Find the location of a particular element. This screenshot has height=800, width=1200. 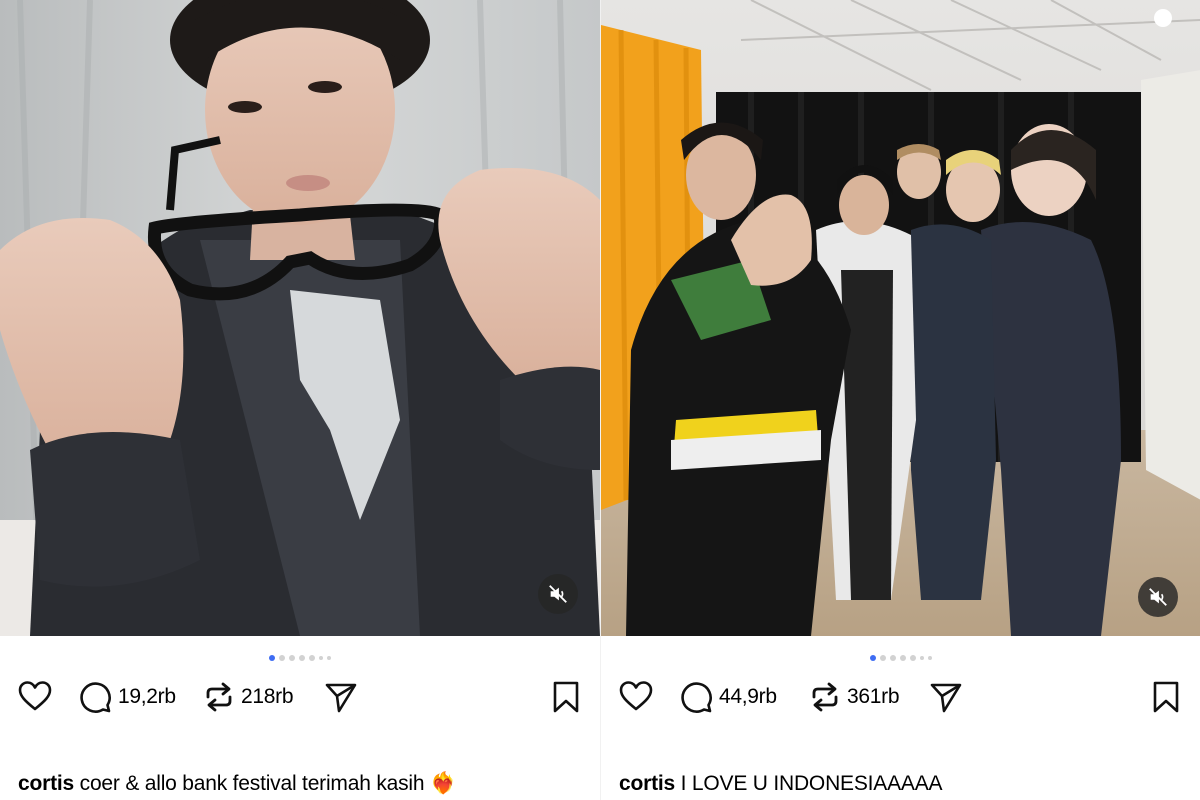

repost-button: 361rb is located at coordinates (854, 697).